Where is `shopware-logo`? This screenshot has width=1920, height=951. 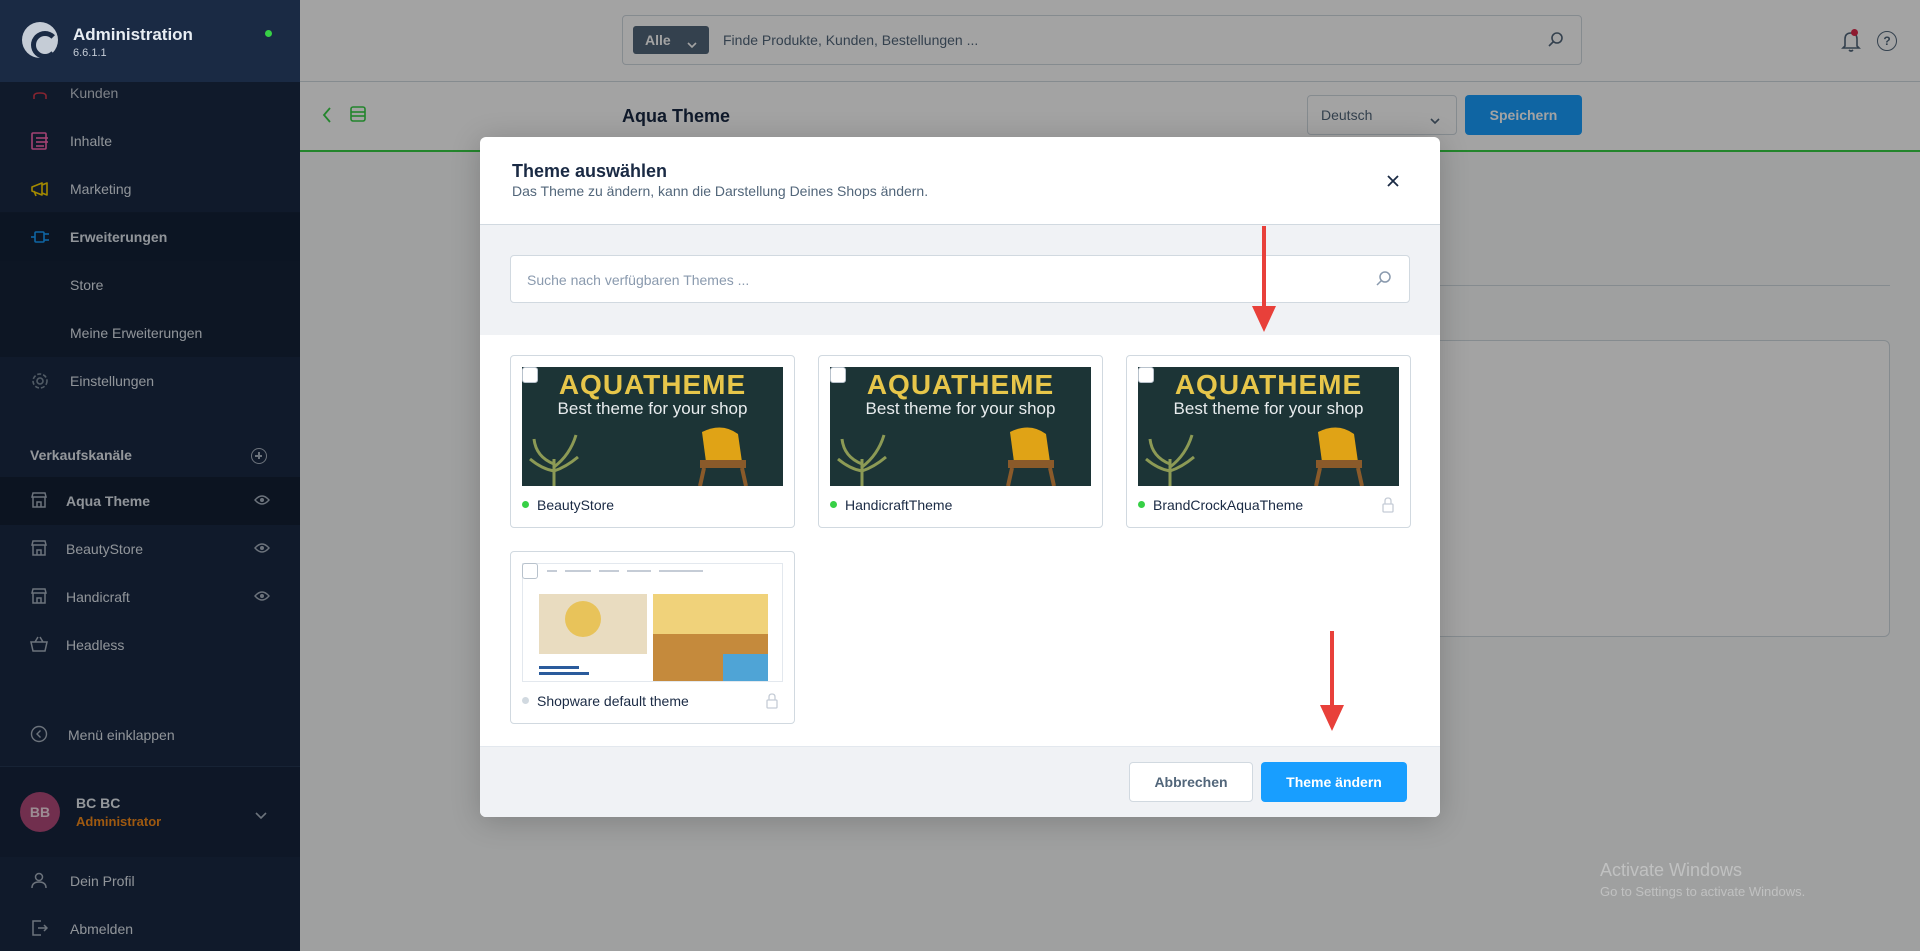 shopware-logo is located at coordinates (40, 40).